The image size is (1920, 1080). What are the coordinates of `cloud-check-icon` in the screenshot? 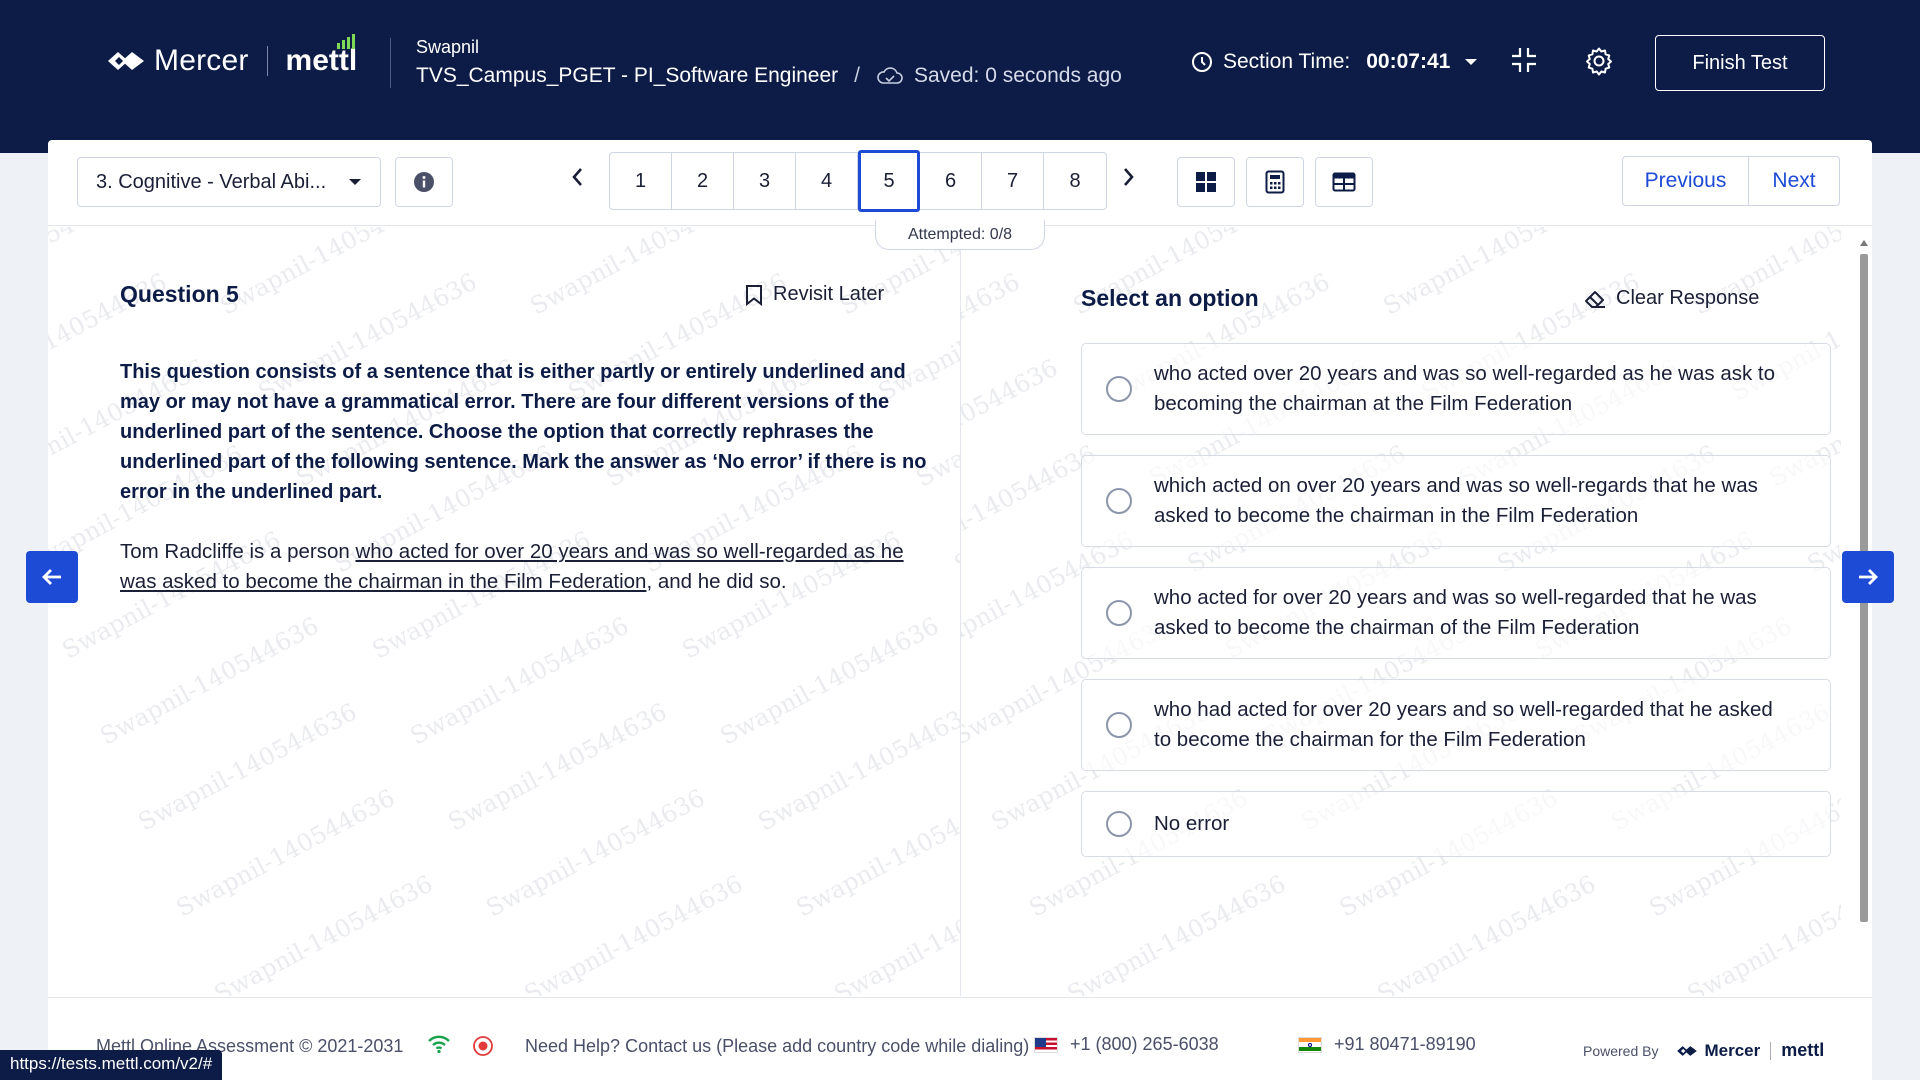 It's located at (890, 75).